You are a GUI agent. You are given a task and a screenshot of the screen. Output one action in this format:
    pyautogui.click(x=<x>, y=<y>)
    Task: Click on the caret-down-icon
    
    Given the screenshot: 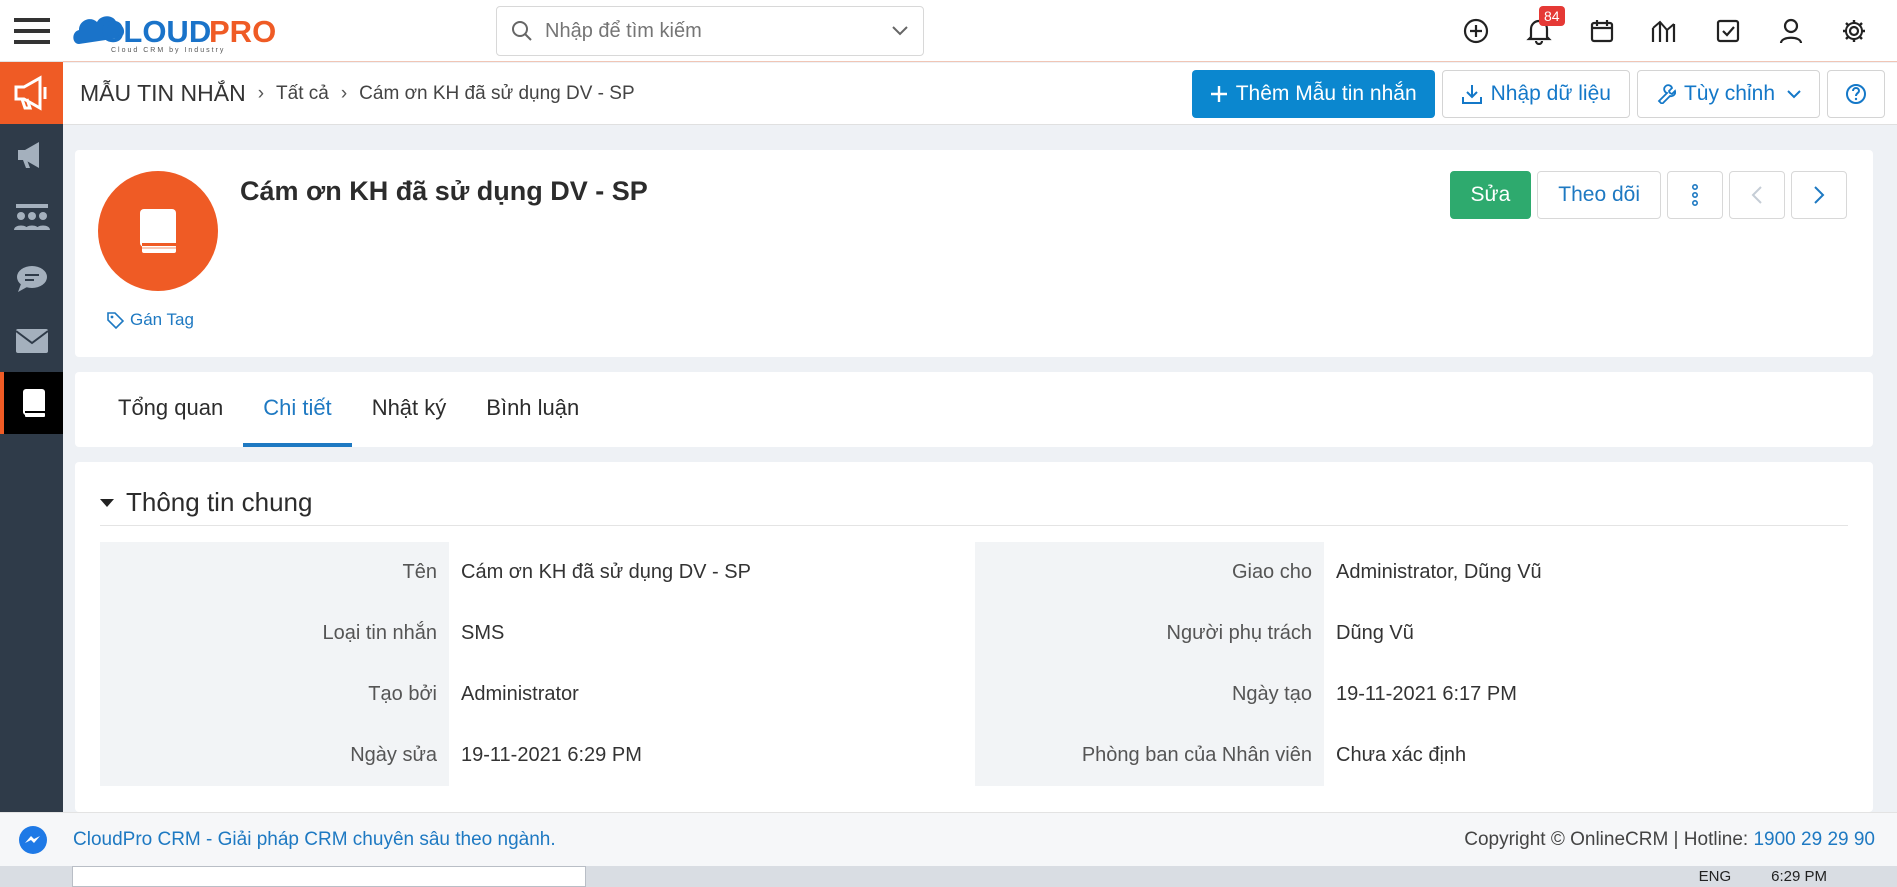 What is the action you would take?
    pyautogui.click(x=107, y=502)
    